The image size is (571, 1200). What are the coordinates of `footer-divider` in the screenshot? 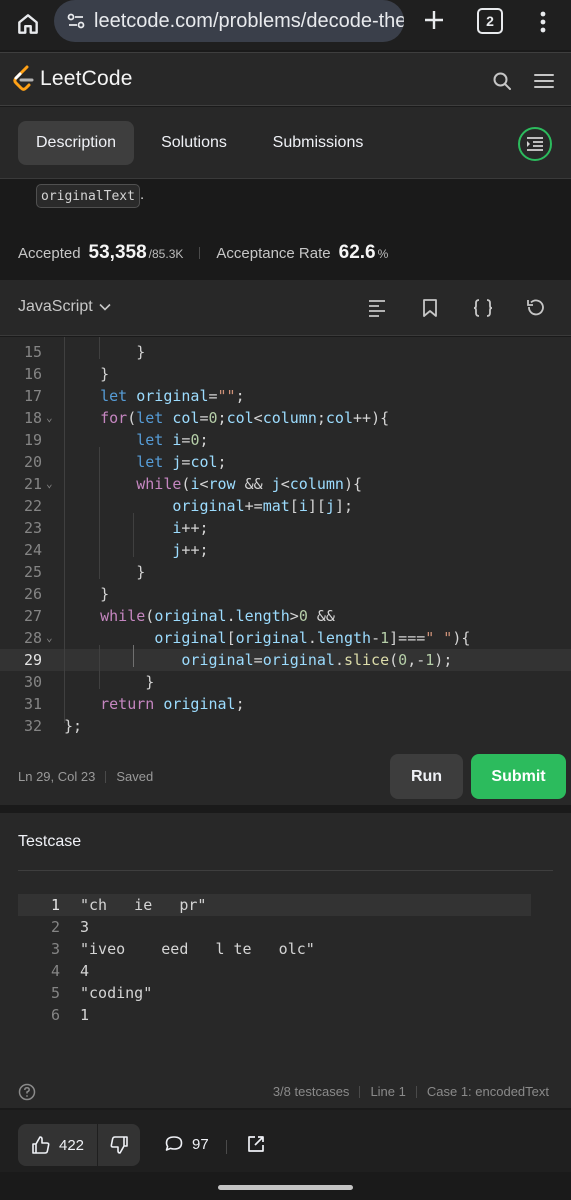 It's located at (416, 1091).